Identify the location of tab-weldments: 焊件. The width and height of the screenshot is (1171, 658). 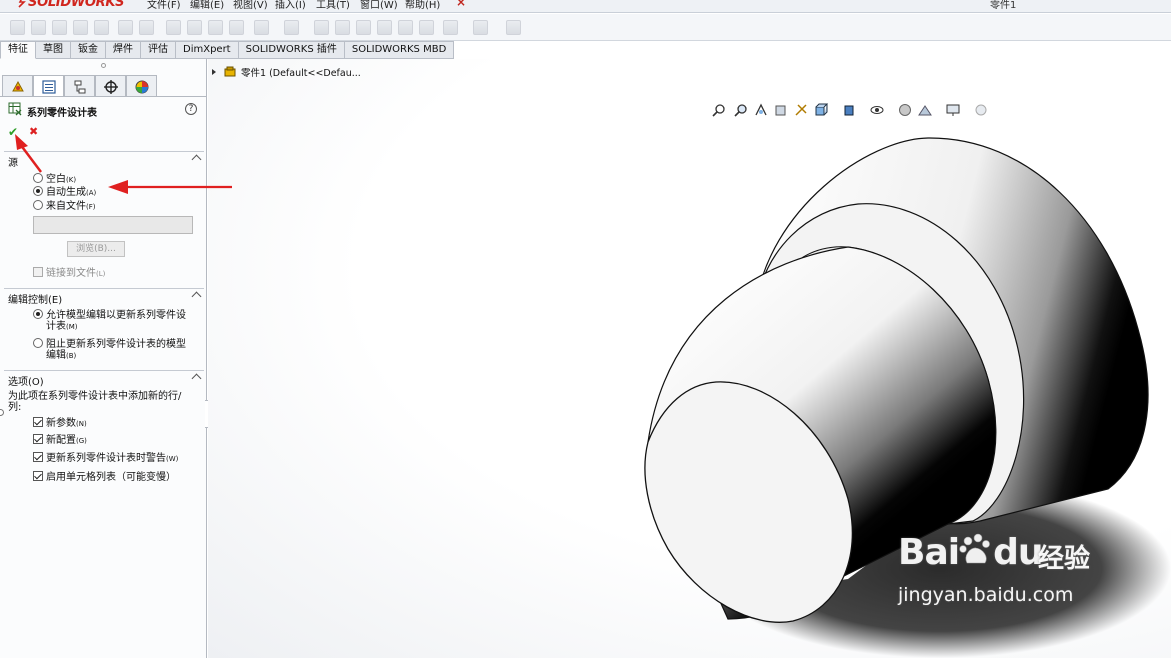
(123, 50).